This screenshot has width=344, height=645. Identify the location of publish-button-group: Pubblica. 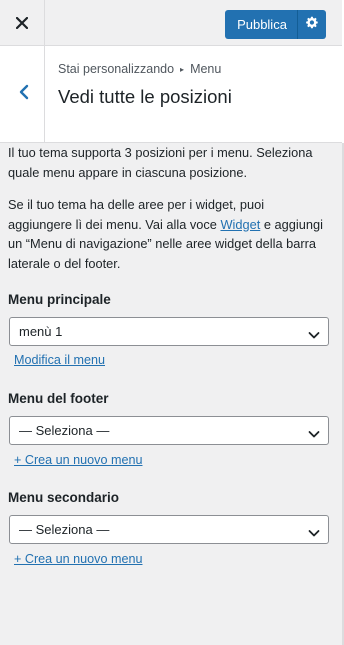
(275, 24).